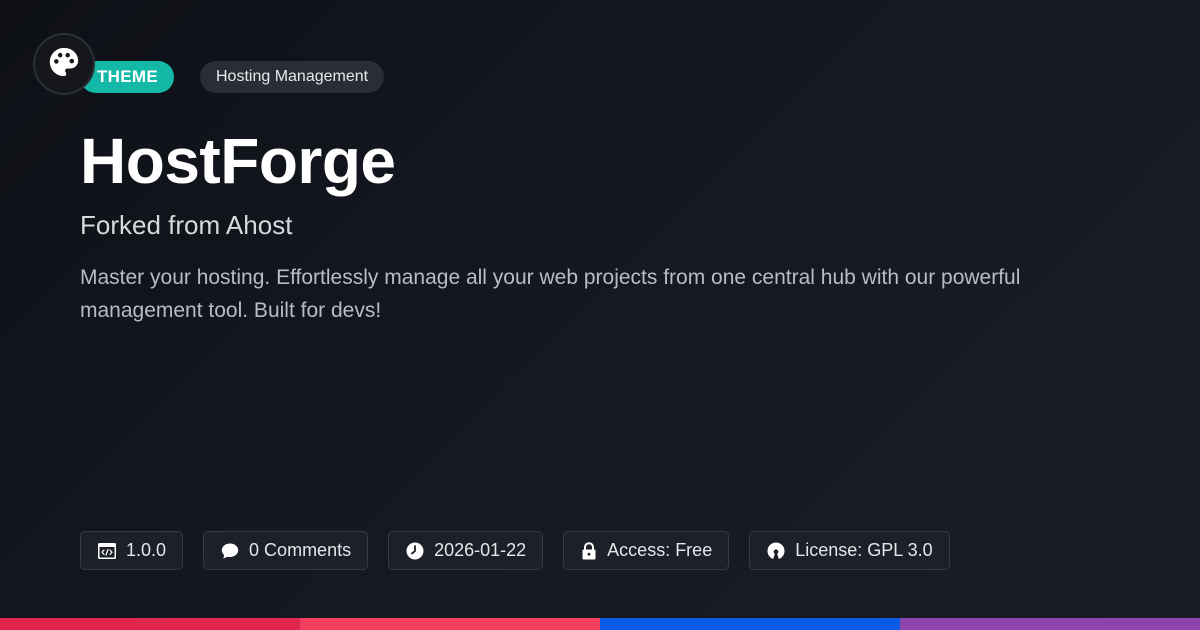  What do you see at coordinates (186, 225) in the screenshot?
I see `page-subtitle: Forked from Ahost` at bounding box center [186, 225].